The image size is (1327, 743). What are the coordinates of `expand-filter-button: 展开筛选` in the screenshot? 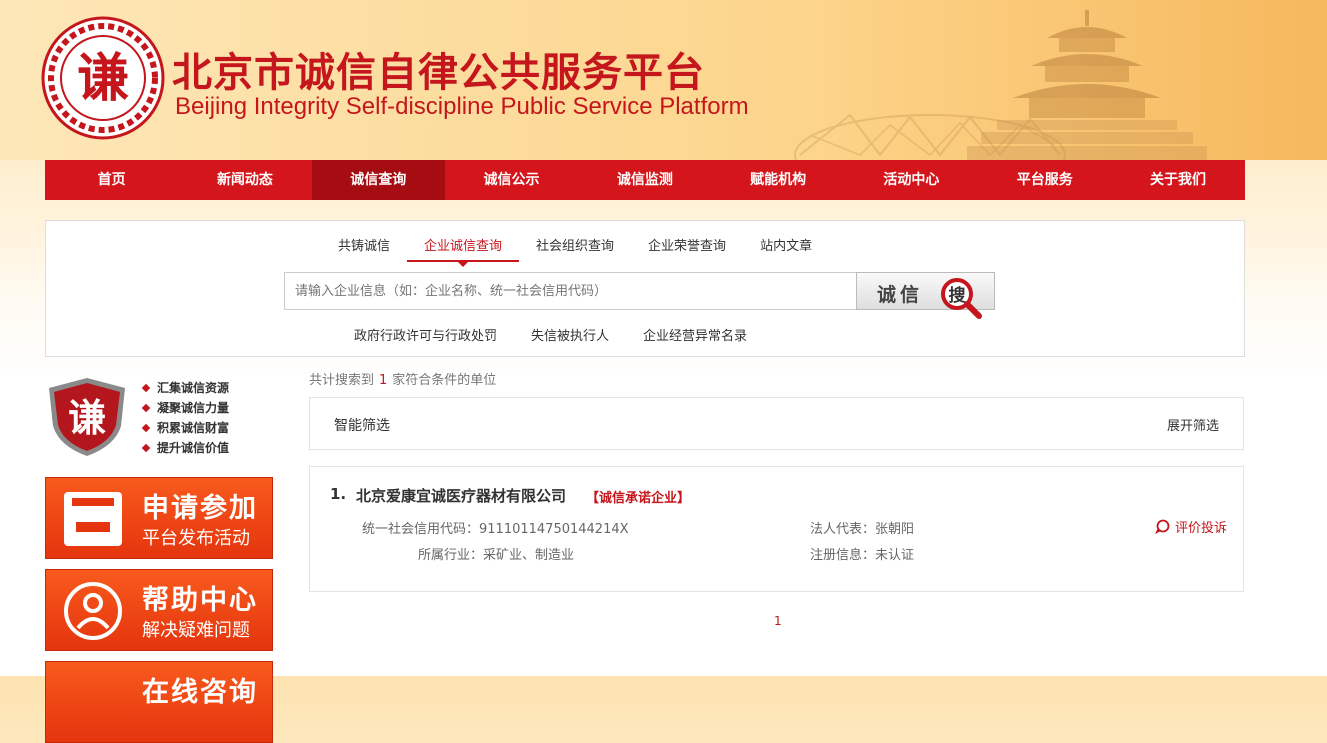 It's located at (1193, 424).